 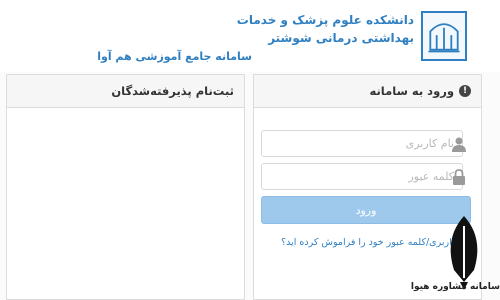 I want to click on lock-icon, so click(x=459, y=176).